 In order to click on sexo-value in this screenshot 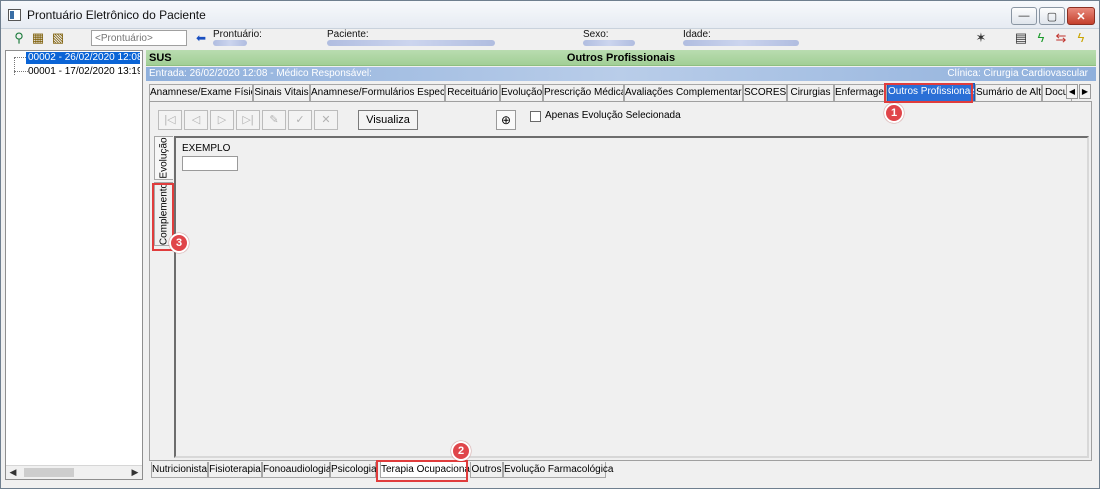, I will do `click(609, 43)`.